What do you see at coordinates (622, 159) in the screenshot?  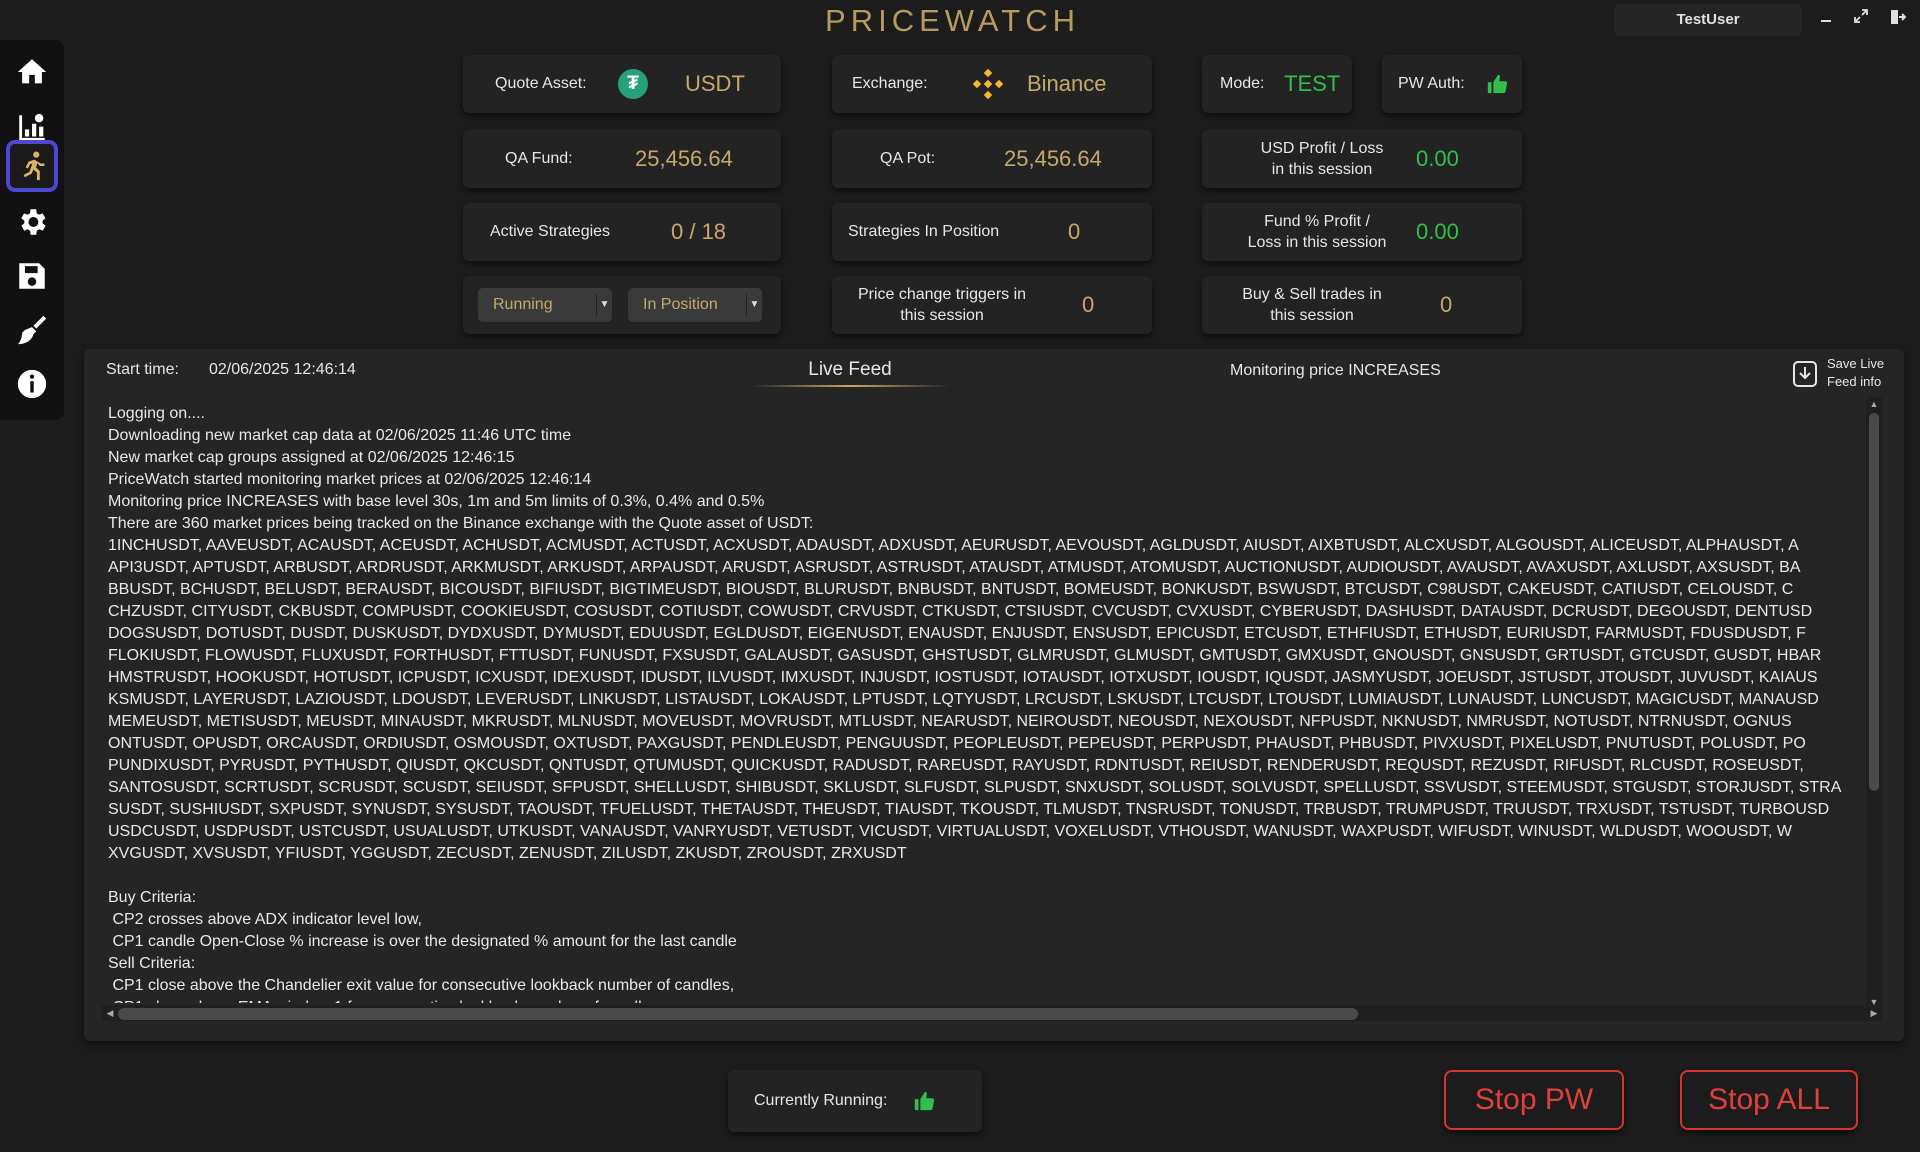 I see `qa-fund-card: QA Fund: 25,456.64` at bounding box center [622, 159].